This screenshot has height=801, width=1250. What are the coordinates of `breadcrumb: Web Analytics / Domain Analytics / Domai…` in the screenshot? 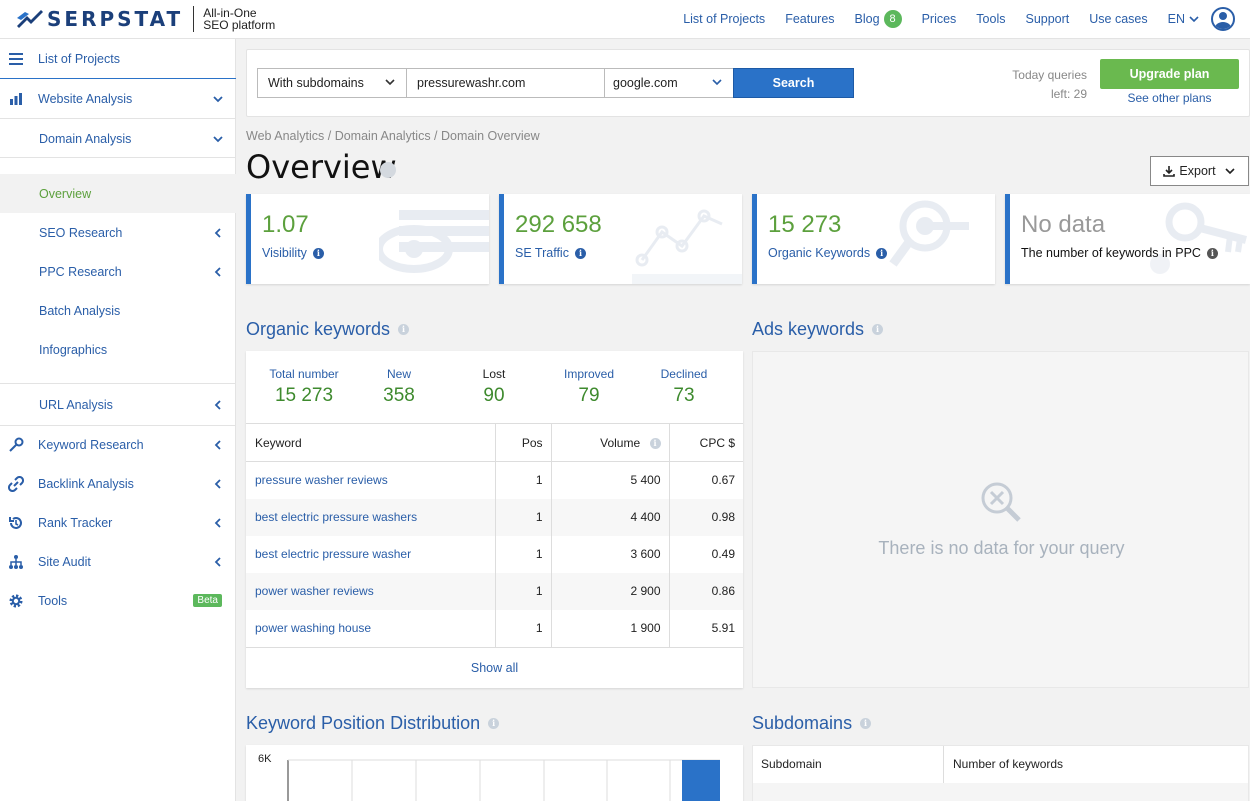 It's located at (393, 136).